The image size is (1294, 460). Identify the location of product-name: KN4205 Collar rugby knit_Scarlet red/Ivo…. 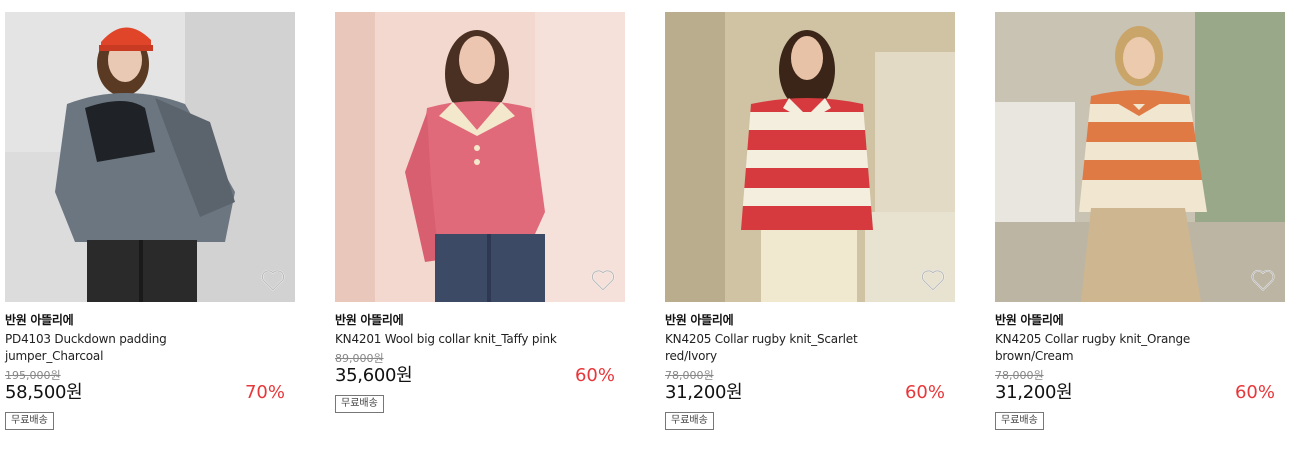
(785, 348).